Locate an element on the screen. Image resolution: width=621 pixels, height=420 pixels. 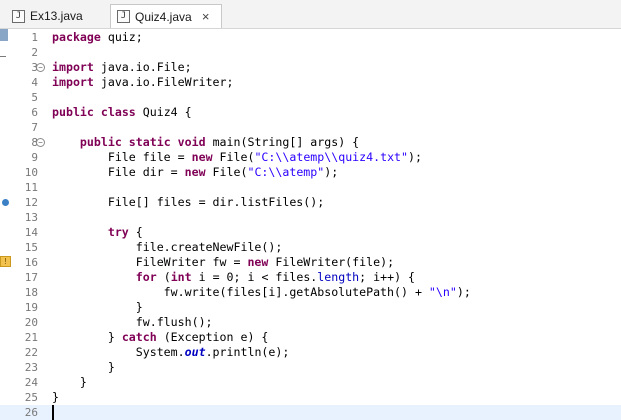
line-number: 4 is located at coordinates (34, 82).